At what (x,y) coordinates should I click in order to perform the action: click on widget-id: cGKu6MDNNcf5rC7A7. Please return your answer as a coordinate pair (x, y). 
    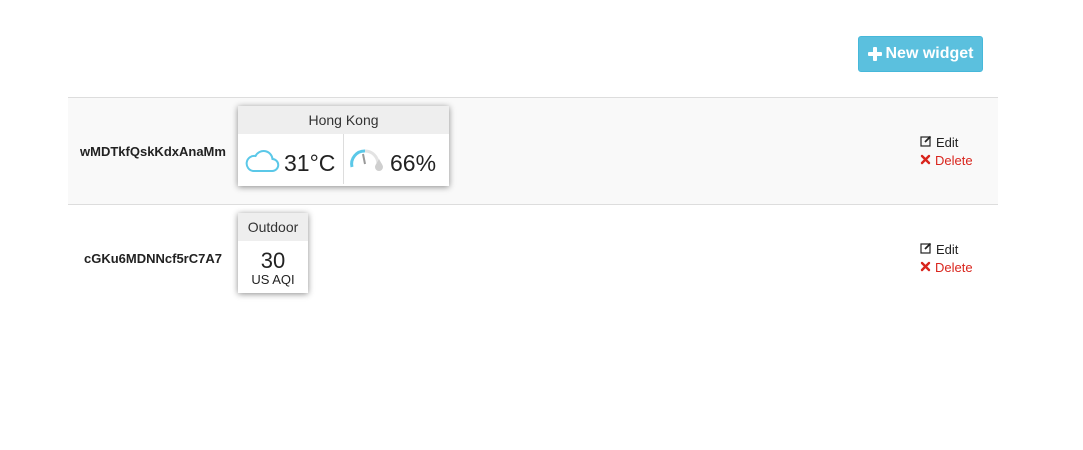
    Looking at the image, I should click on (153, 258).